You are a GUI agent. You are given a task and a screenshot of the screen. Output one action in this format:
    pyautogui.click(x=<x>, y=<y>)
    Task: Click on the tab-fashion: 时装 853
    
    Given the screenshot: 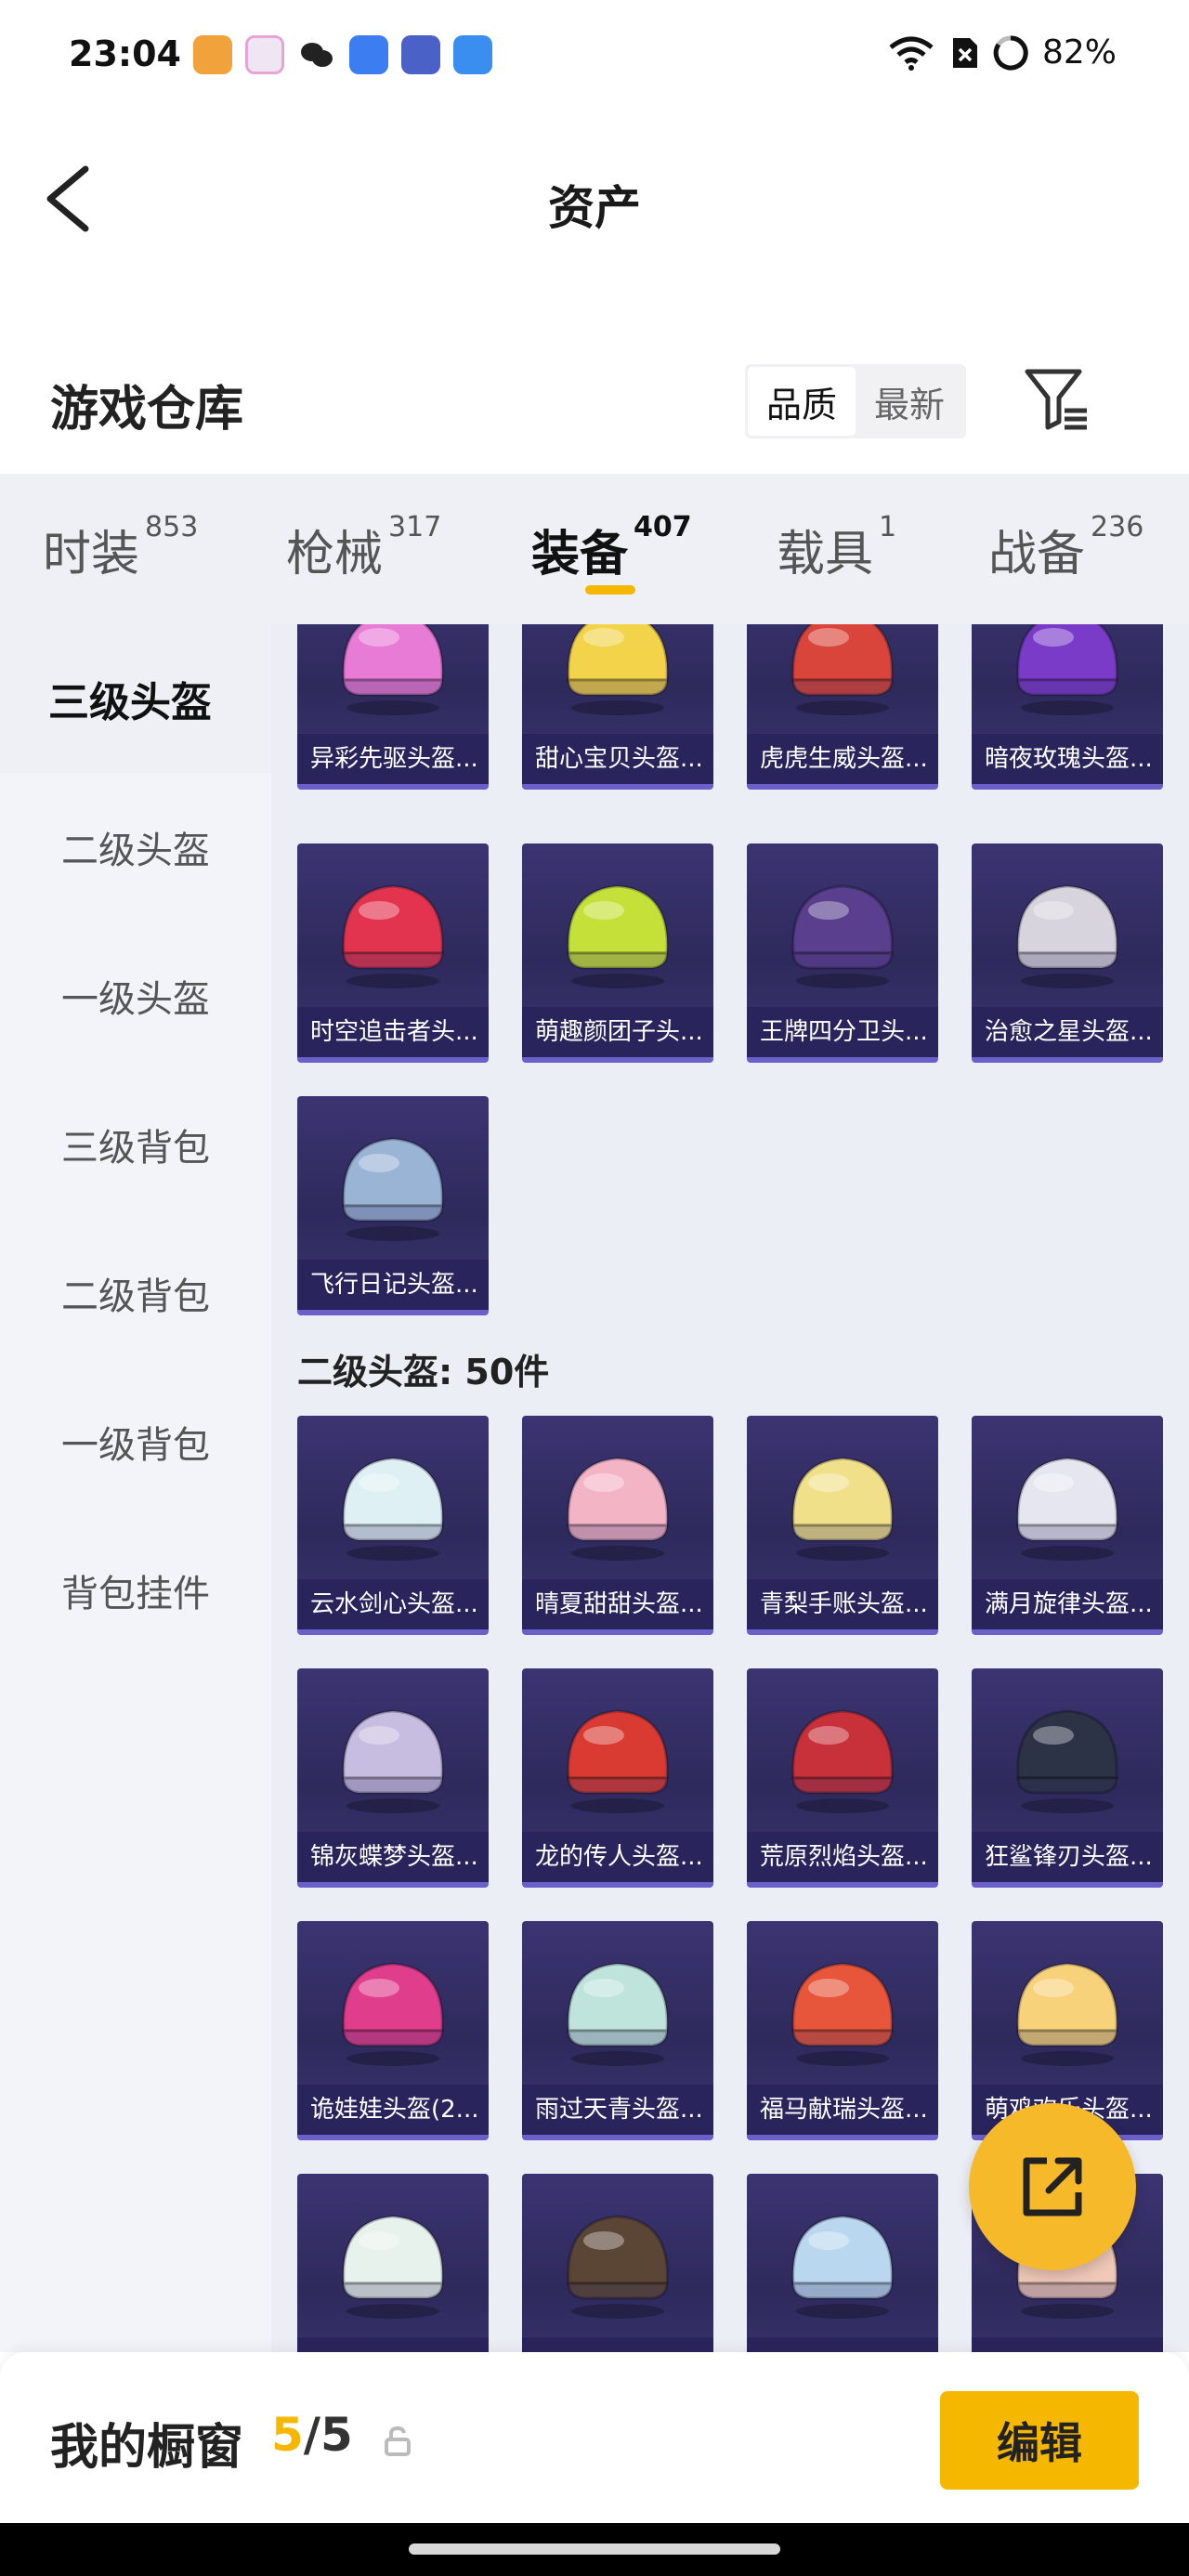 What is the action you would take?
    pyautogui.click(x=120, y=547)
    